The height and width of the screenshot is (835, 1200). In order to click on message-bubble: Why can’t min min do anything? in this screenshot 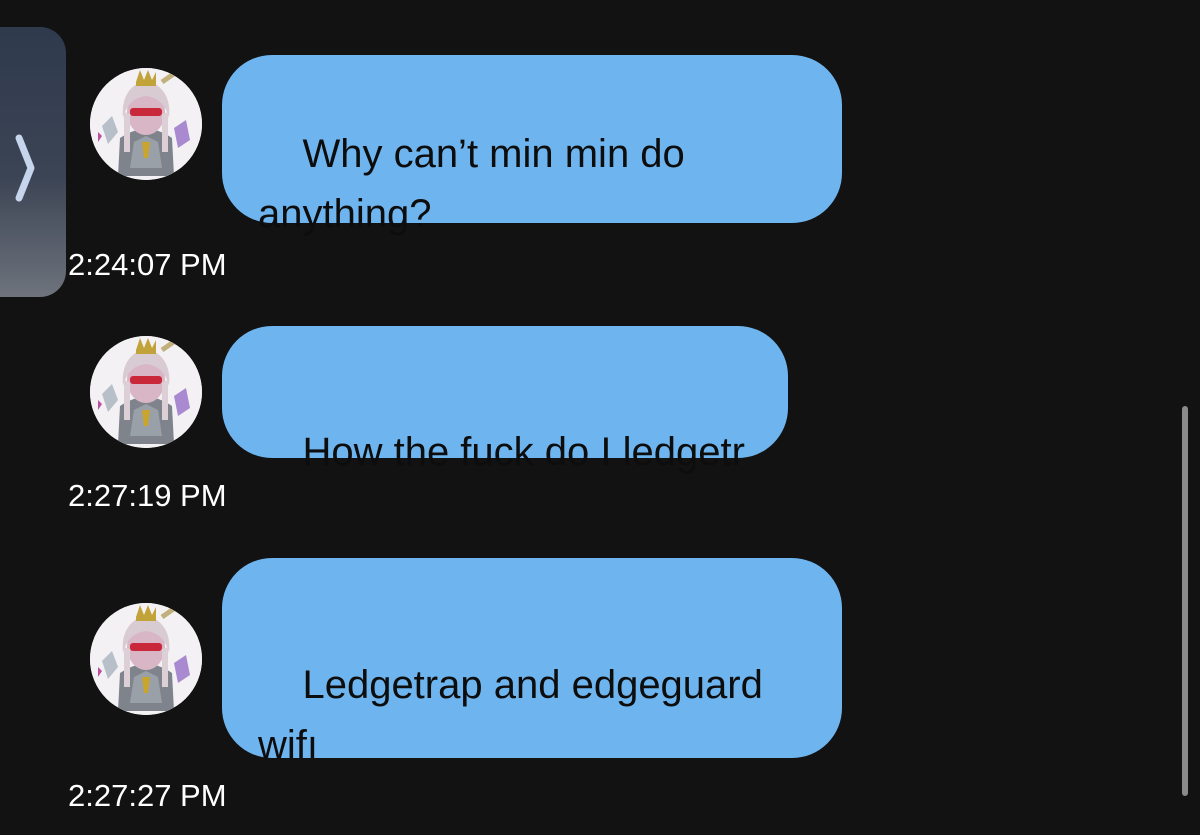, I will do `click(532, 145)`.